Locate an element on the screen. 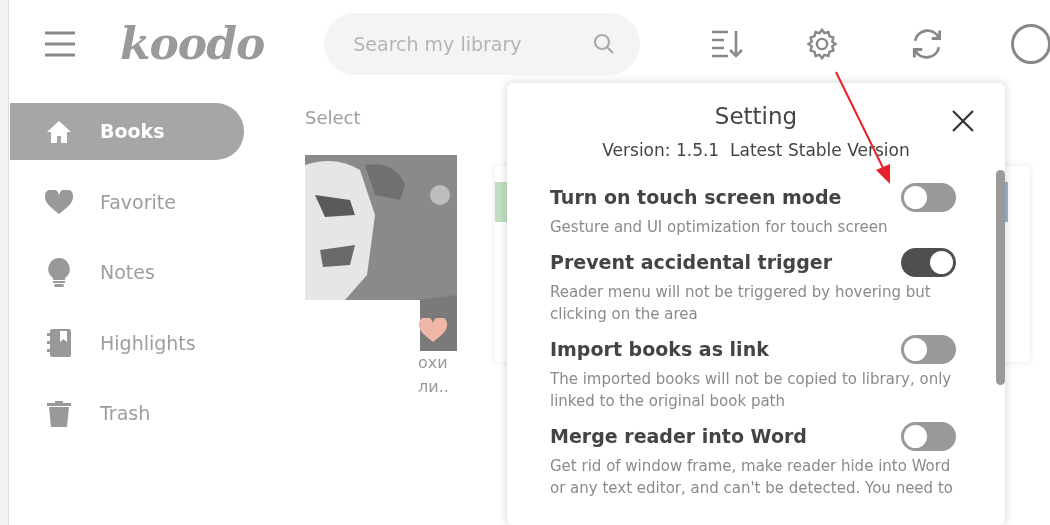 The image size is (1050, 525). dialog-title: Setting is located at coordinates (756, 116).